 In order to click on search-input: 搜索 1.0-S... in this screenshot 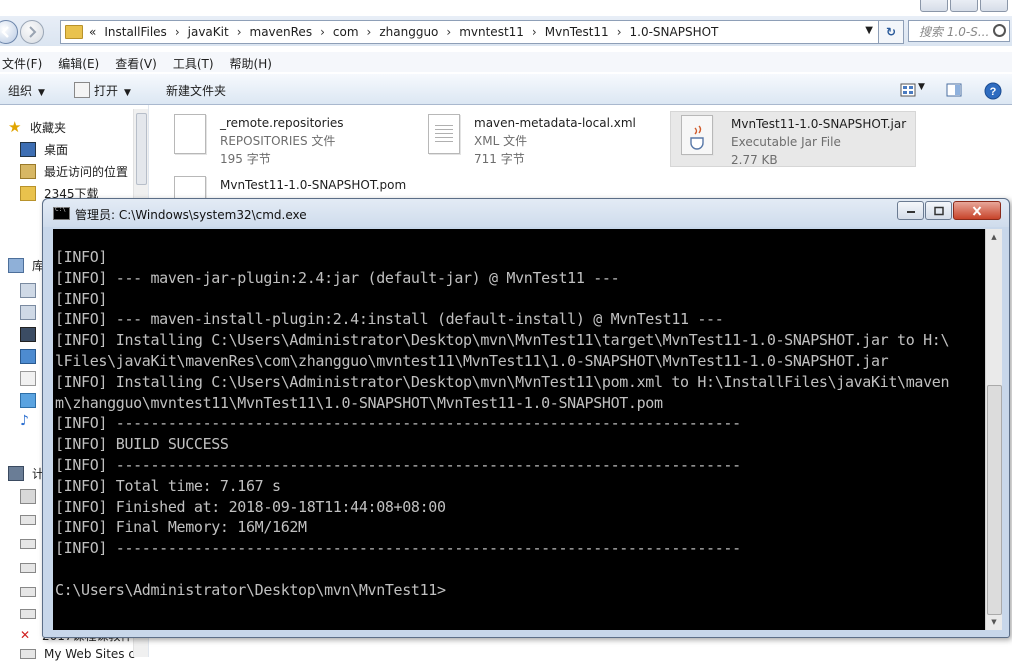, I will do `click(959, 31)`.